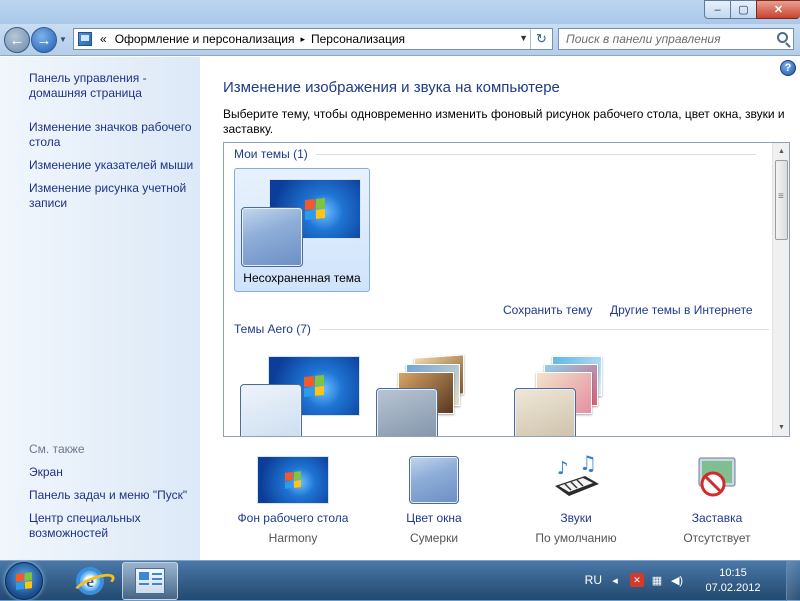  Describe the element at coordinates (778, 9) in the screenshot. I see `close-button: ✕` at that location.